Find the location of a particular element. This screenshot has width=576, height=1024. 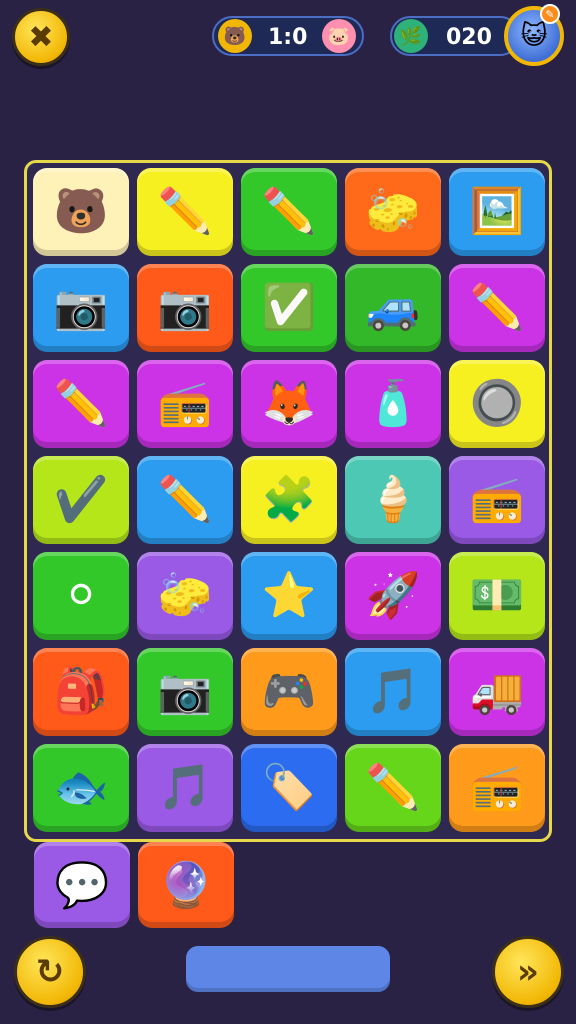

leaf-icon: 🌿 is located at coordinates (411, 36).